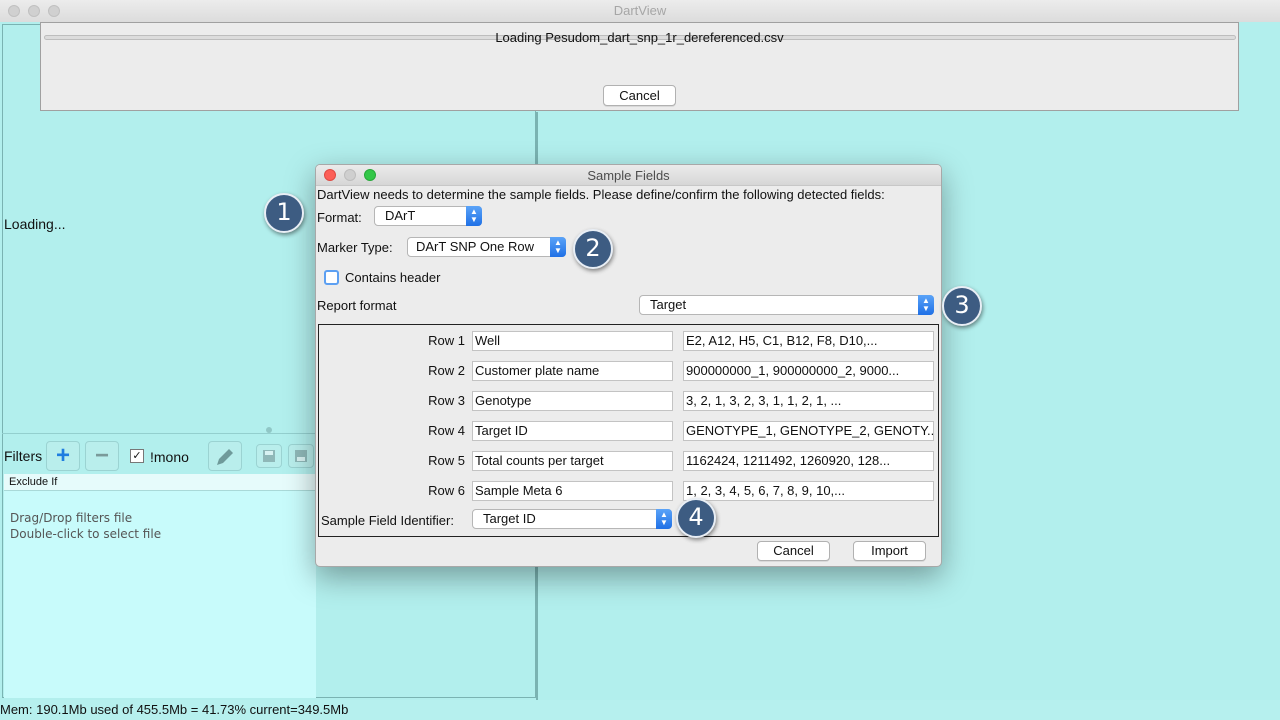 The width and height of the screenshot is (1280, 720). Describe the element at coordinates (86, 534) in the screenshot. I see `drag-drop-line2: Double-click to select file` at that location.